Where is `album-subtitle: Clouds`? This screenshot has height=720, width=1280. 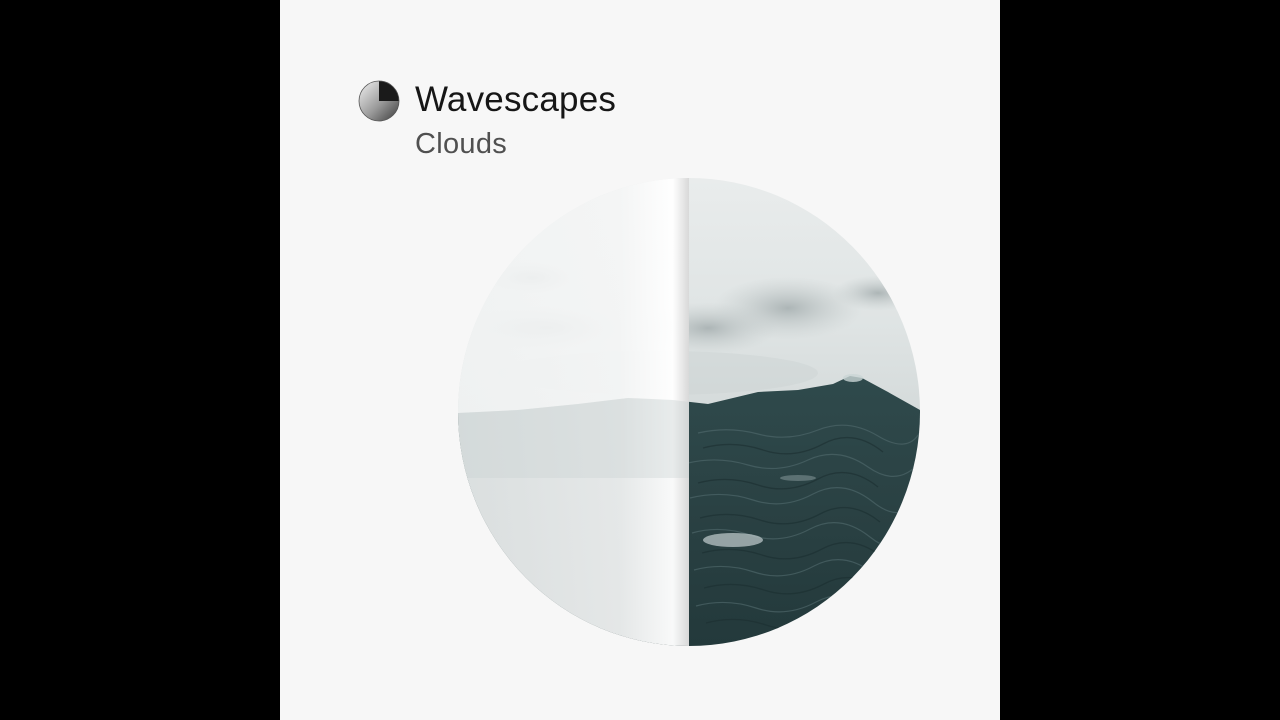 album-subtitle: Clouds is located at coordinates (461, 144).